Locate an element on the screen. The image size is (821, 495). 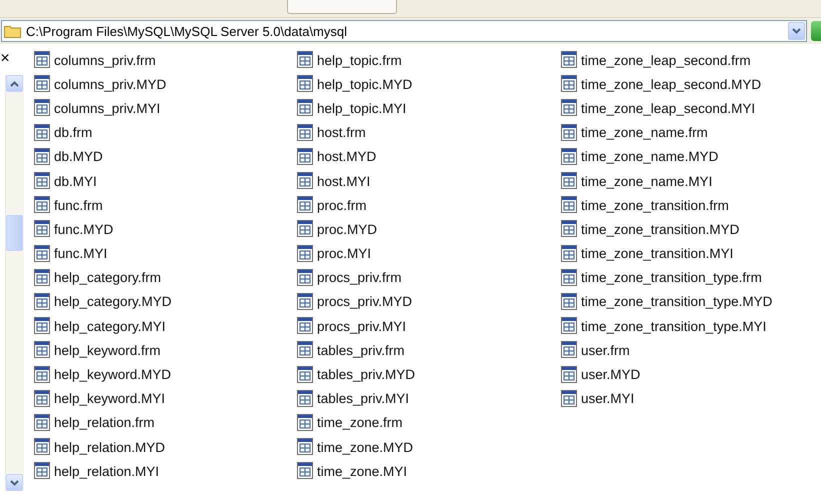
file-name: user.MYI is located at coordinates (607, 398).